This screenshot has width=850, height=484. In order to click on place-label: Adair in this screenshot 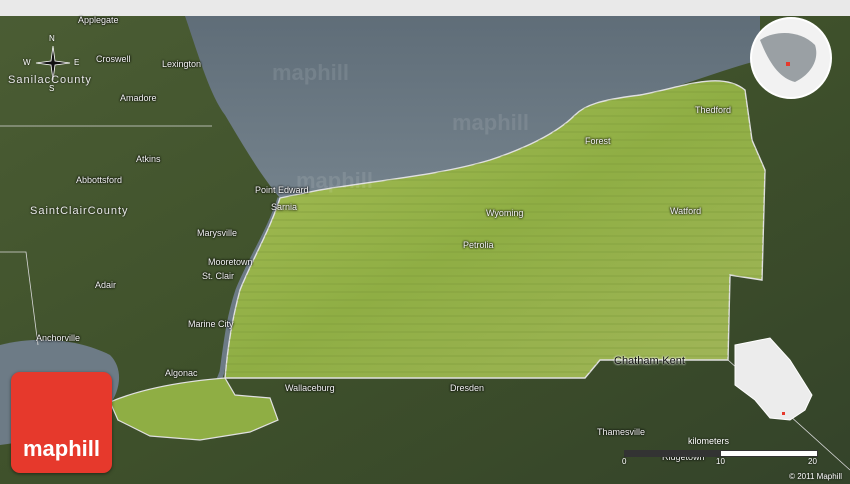, I will do `click(106, 285)`.